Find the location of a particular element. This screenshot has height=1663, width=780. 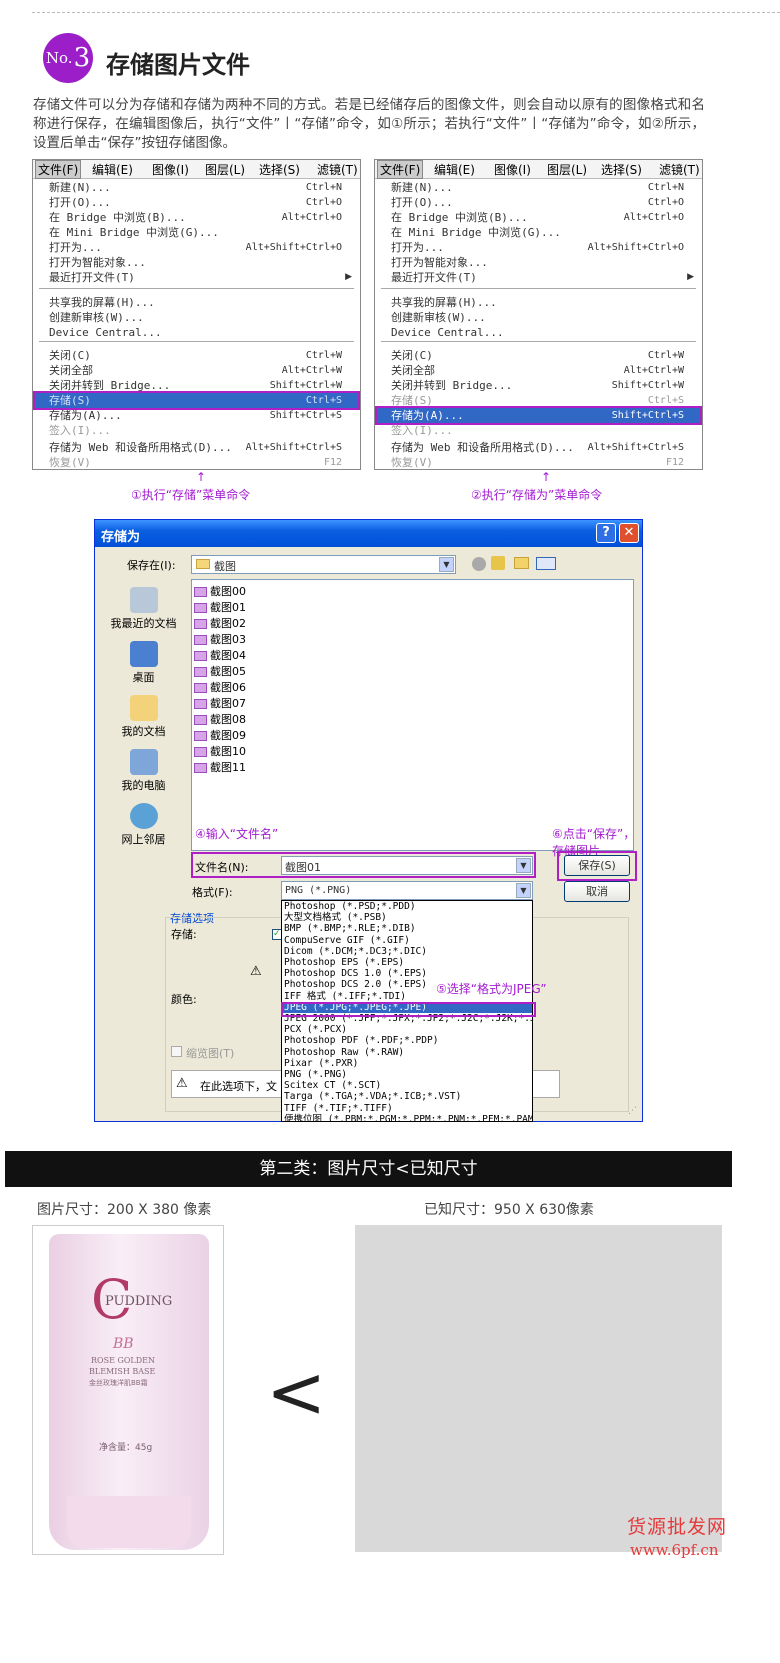

format-option: Photoshop EPS (*.EPS) is located at coordinates (344, 962).